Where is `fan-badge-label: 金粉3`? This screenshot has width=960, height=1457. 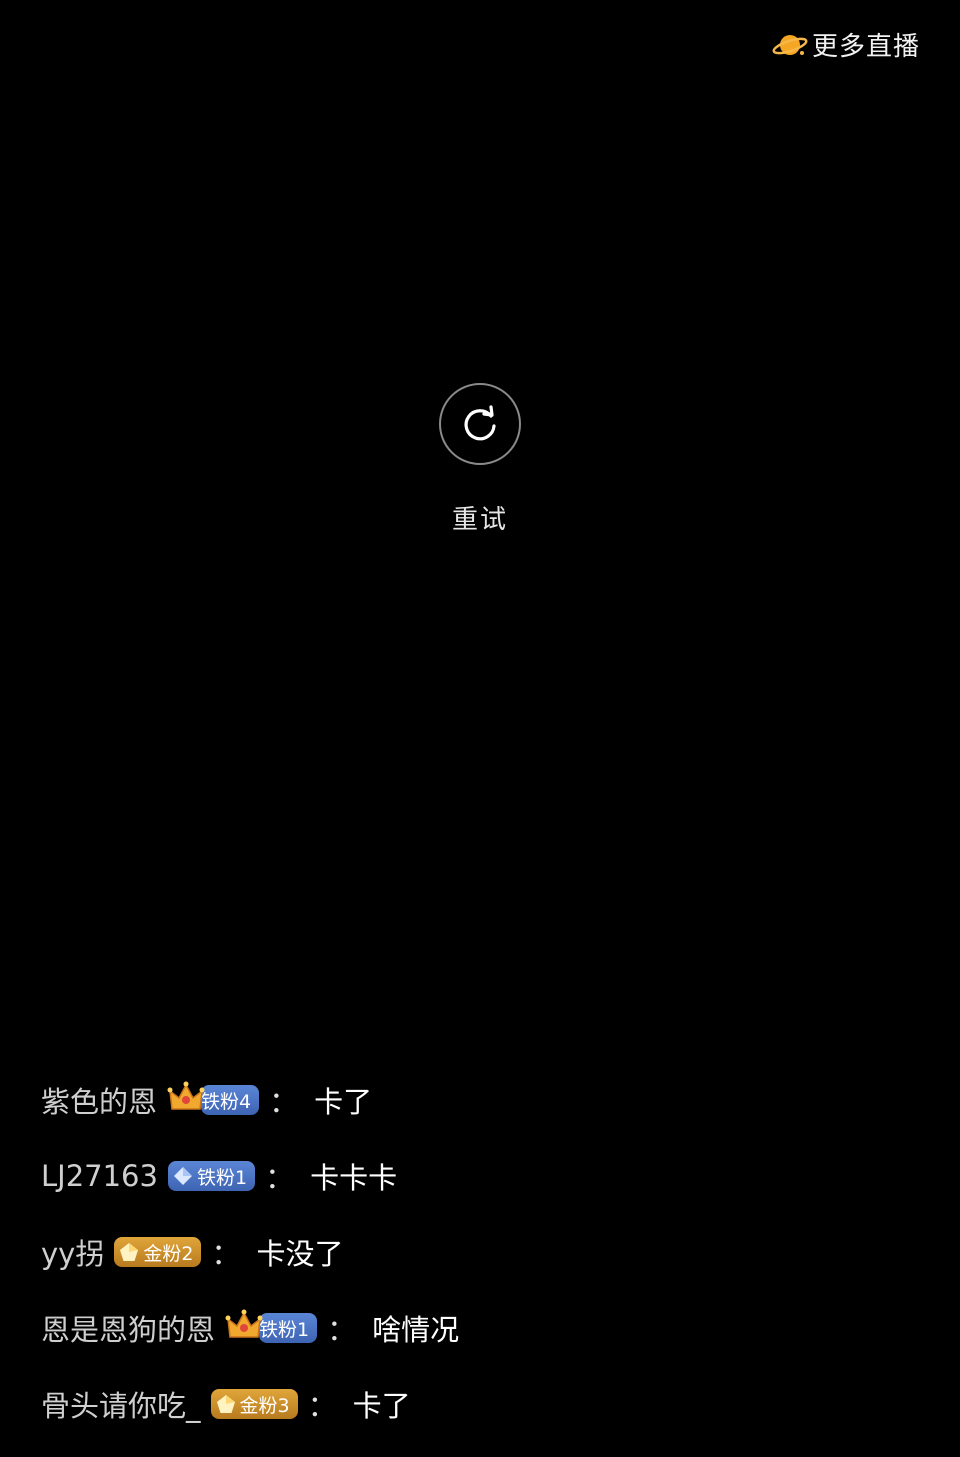 fan-badge-label: 金粉3 is located at coordinates (264, 1405).